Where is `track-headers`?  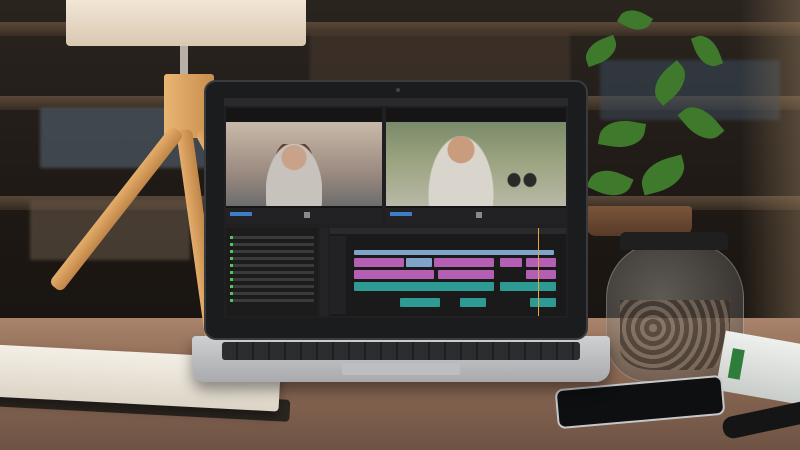 track-headers is located at coordinates (338, 275).